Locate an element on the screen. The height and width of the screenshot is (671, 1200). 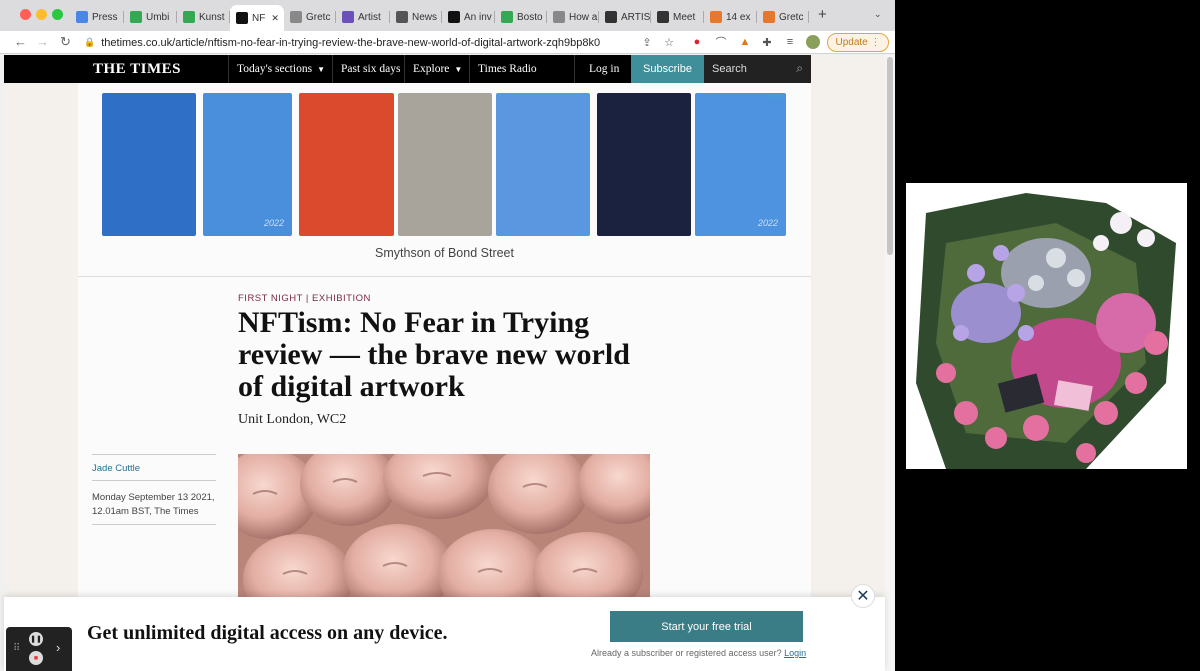
browser-tab: ARTIS is located at coordinates (625, 17).